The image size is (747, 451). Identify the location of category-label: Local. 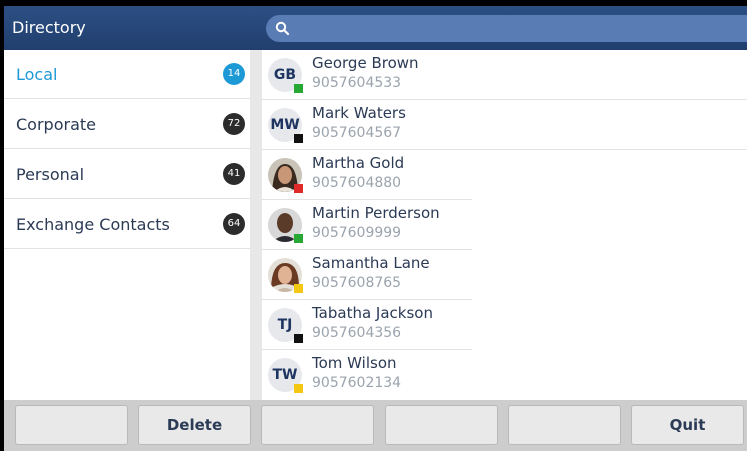
(37, 74).